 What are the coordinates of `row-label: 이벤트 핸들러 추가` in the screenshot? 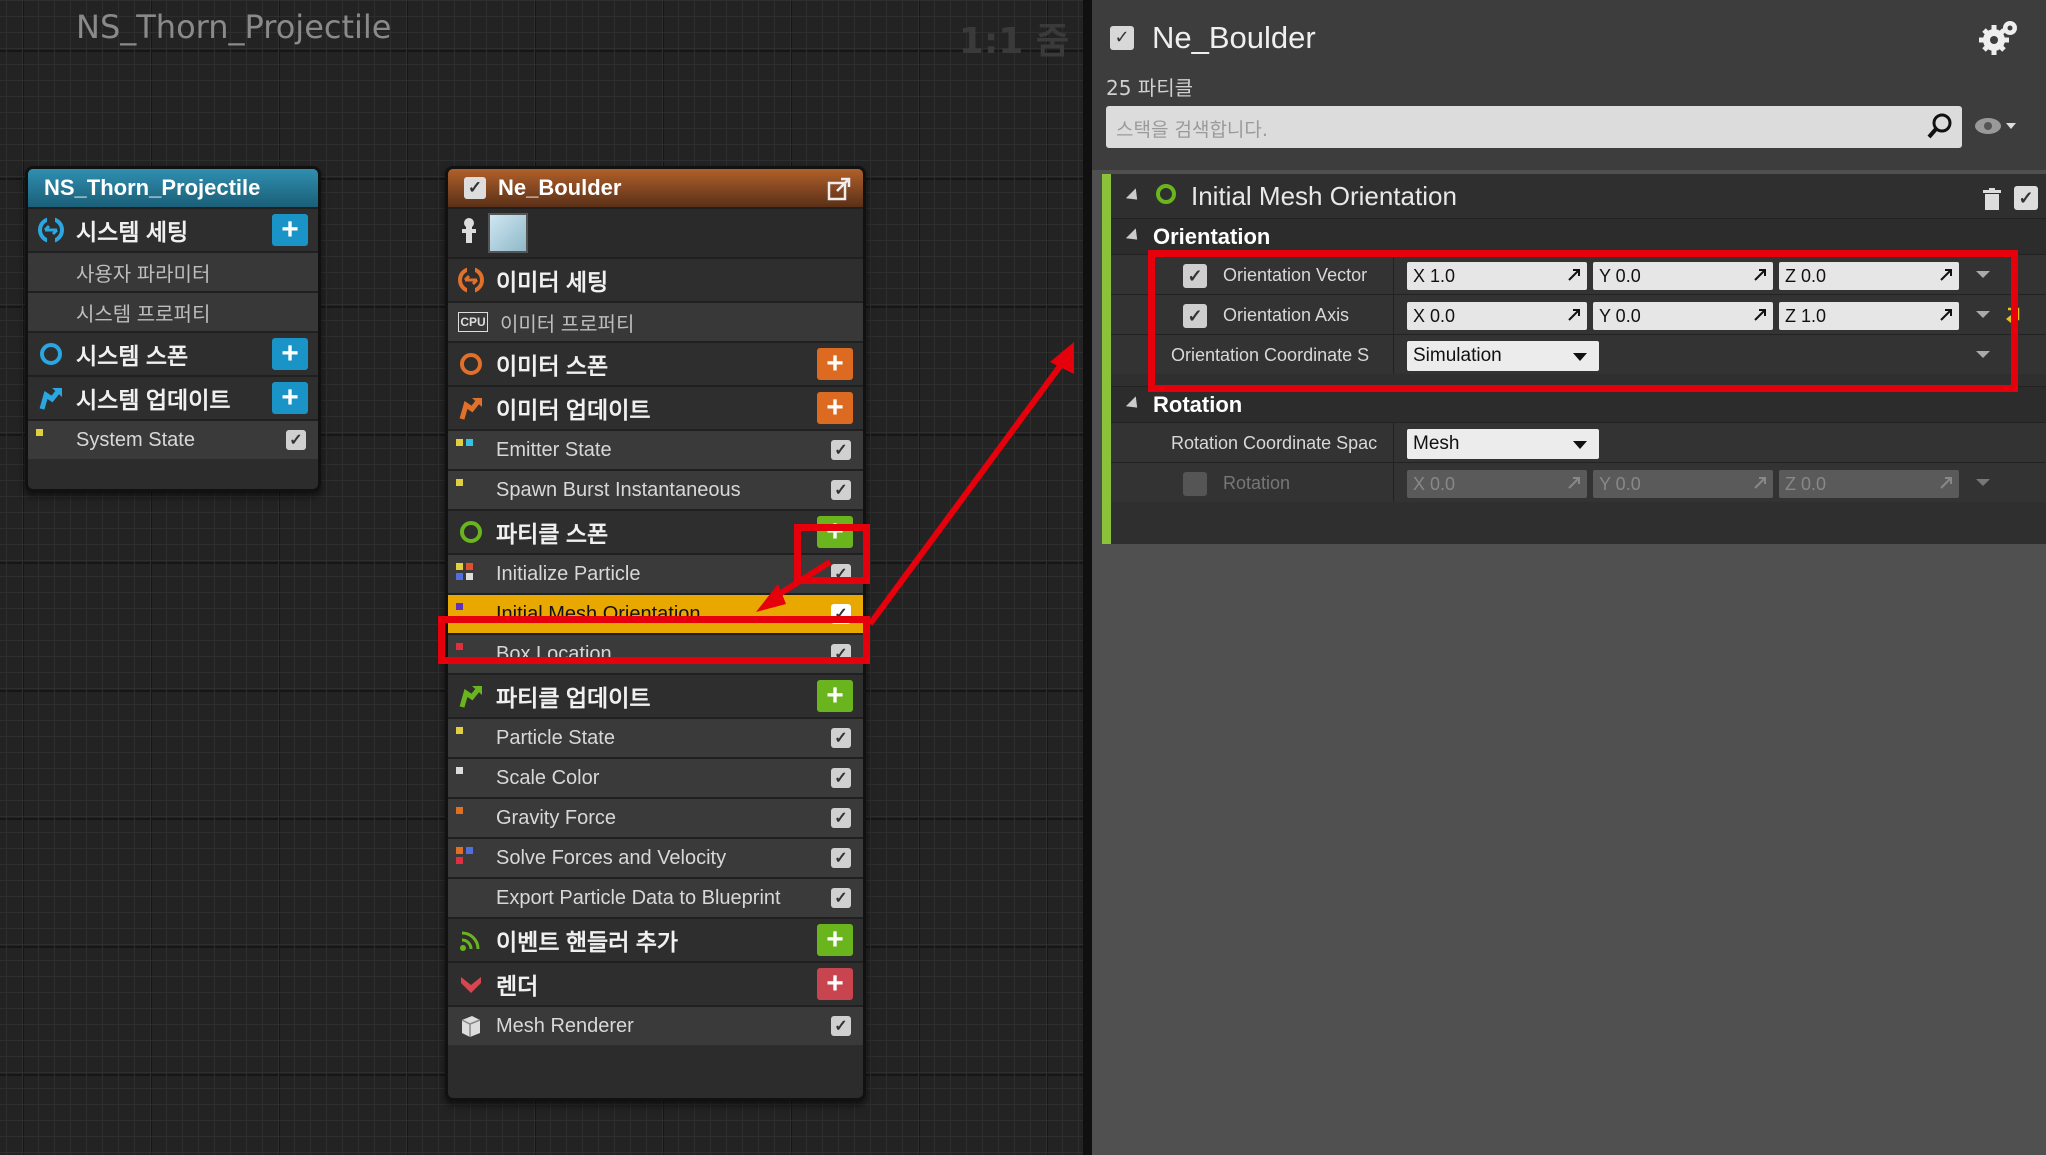 It's located at (587, 942).